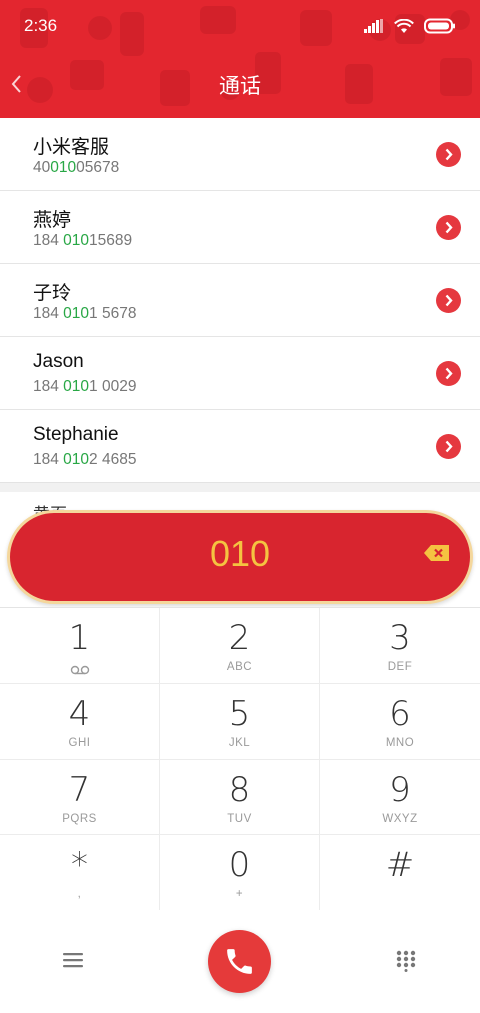 The width and height of the screenshot is (480, 1013). What do you see at coordinates (239, 667) in the screenshot?
I see `key-letters: ABC` at bounding box center [239, 667].